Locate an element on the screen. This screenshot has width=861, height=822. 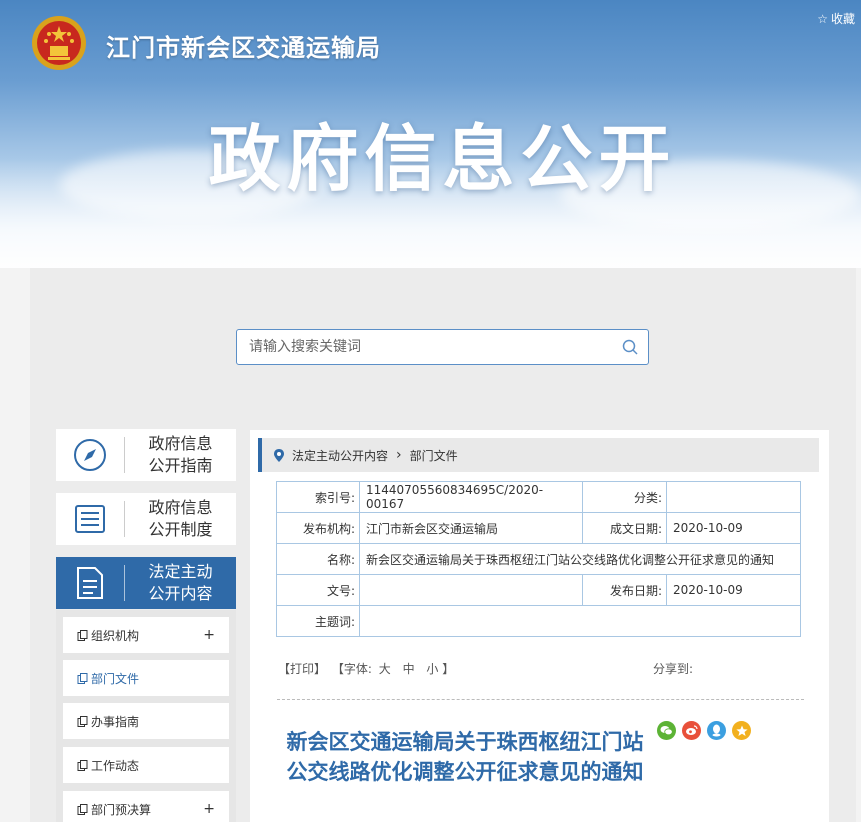
subnav-item-department-docs: 部门文件 is located at coordinates (146, 678).